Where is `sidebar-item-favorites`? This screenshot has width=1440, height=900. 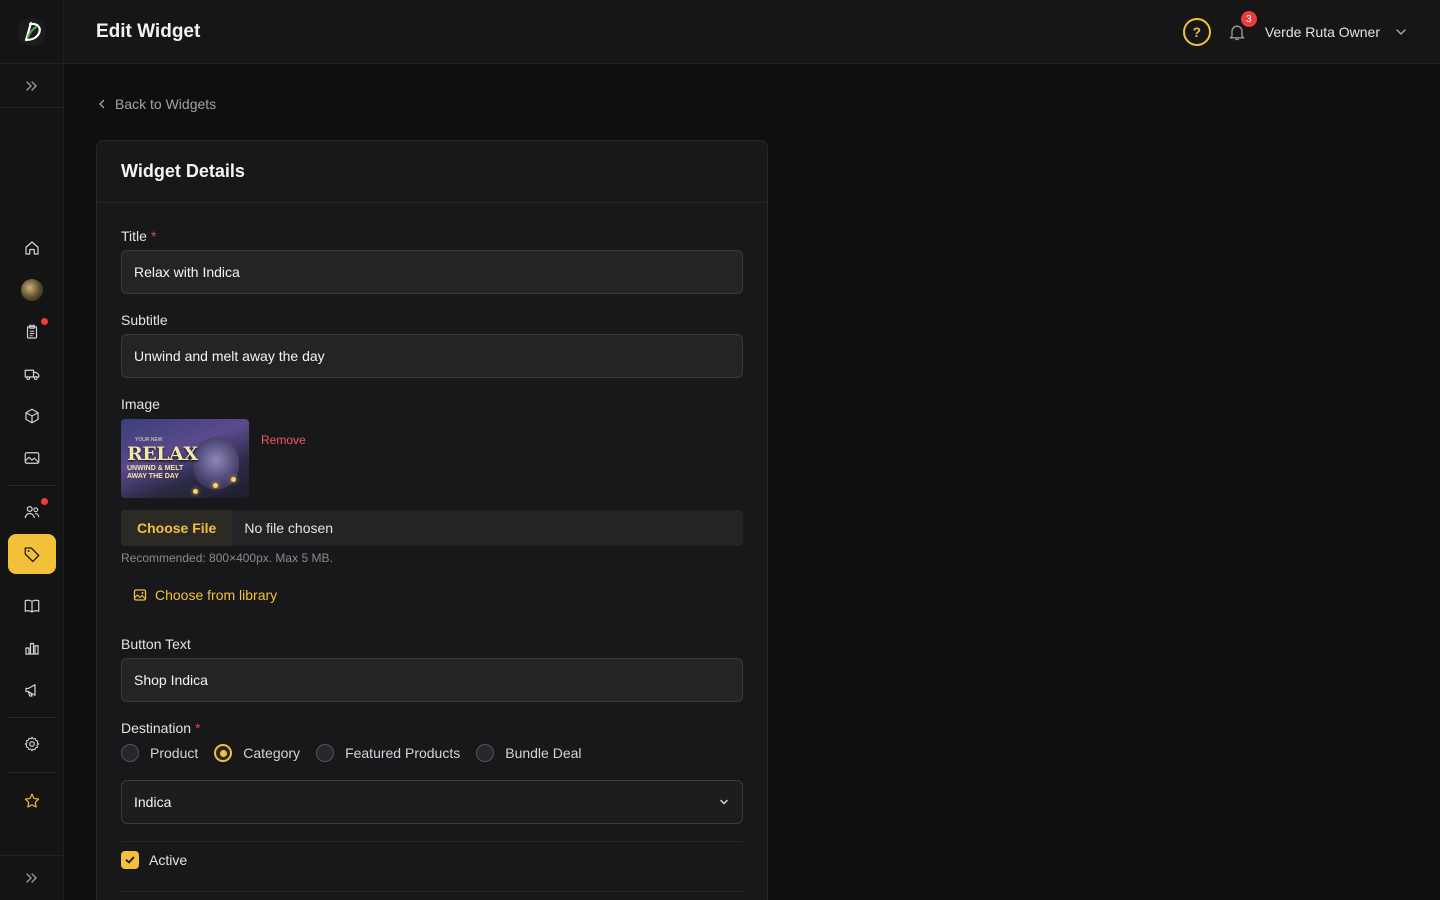
sidebar-item-favorites is located at coordinates (32, 801).